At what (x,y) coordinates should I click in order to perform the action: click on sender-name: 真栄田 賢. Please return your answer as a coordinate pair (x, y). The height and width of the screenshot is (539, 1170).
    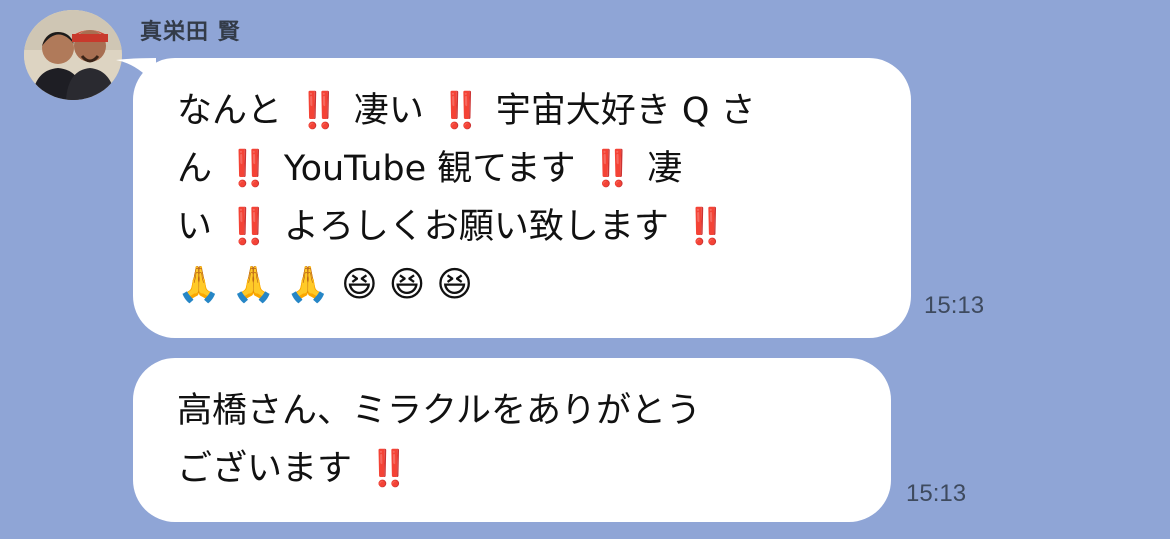
    Looking at the image, I should click on (190, 32).